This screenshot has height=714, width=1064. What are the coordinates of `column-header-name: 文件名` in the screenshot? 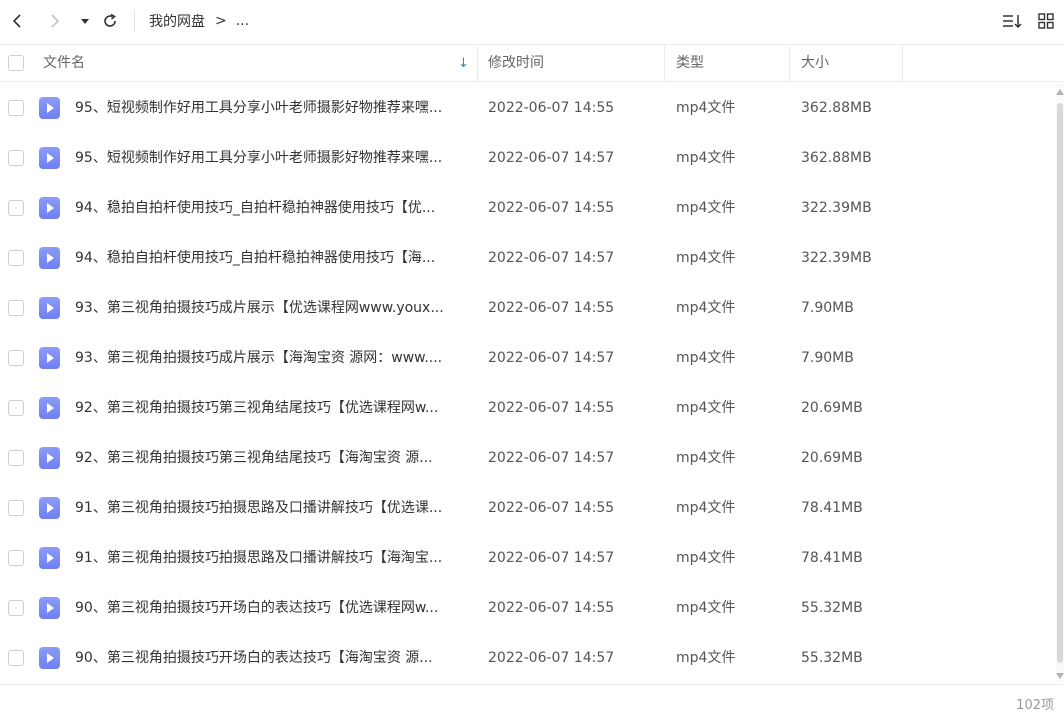 It's located at (64, 63).